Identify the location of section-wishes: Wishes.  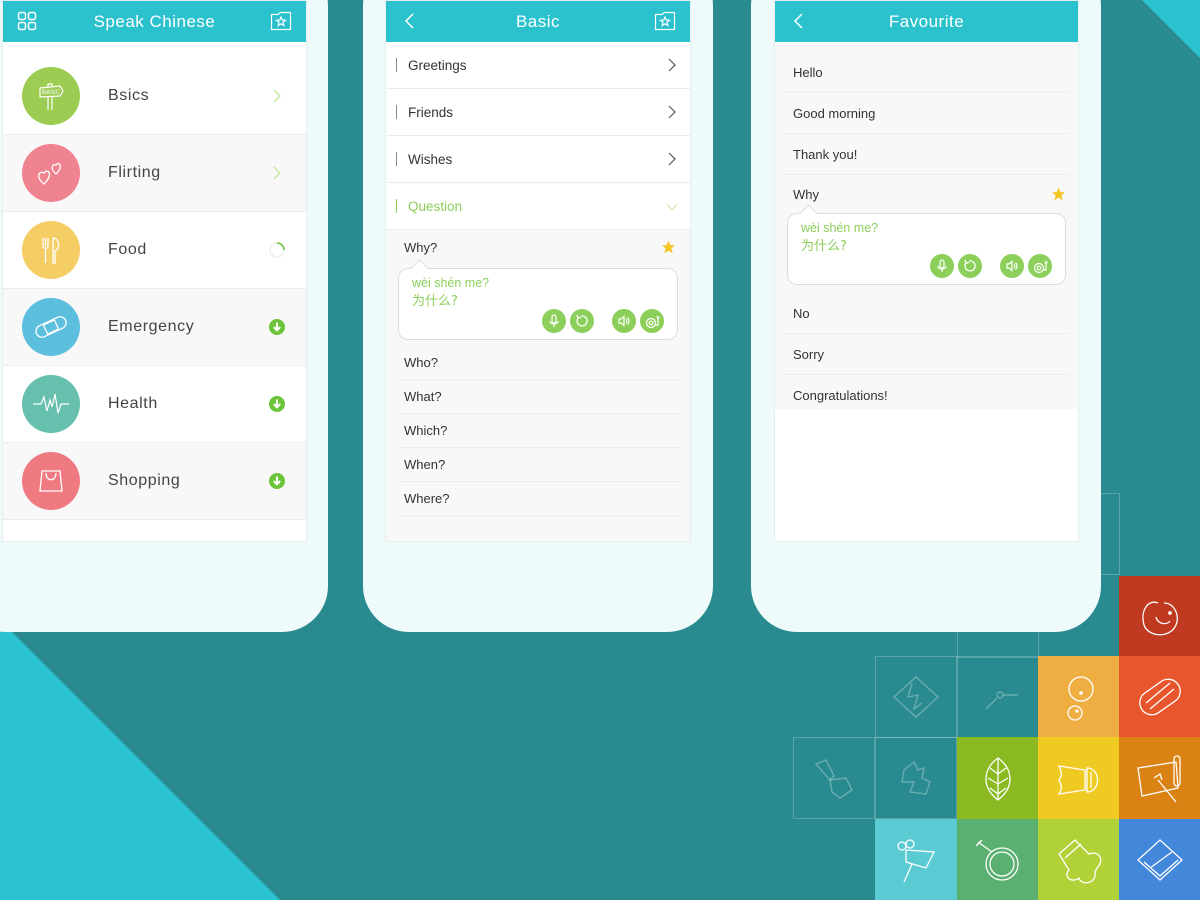
(538, 159).